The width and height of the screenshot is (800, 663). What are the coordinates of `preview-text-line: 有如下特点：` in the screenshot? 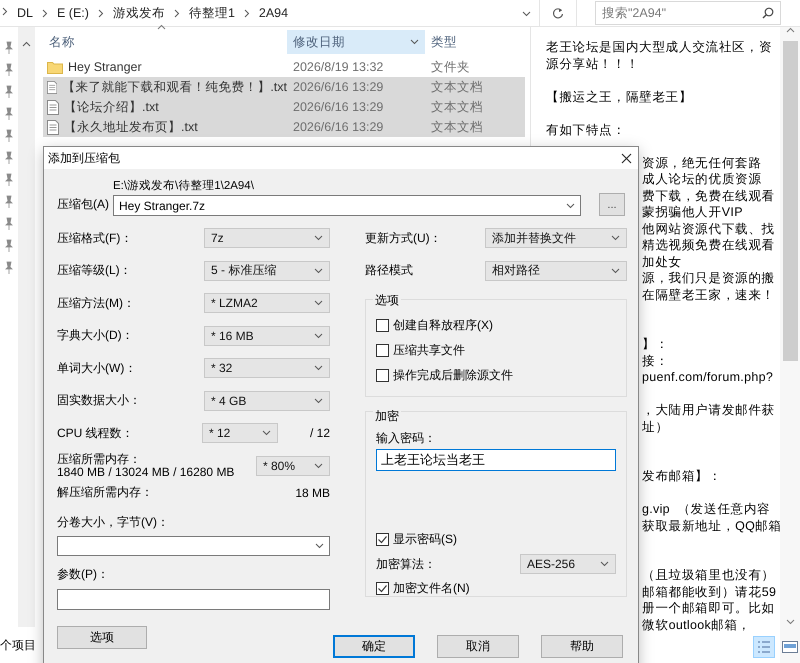 It's located at (586, 130).